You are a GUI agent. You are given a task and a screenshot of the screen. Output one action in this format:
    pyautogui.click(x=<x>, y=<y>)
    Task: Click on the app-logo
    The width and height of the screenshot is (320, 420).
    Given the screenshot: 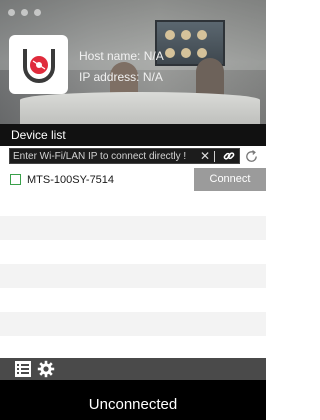 What is the action you would take?
    pyautogui.click(x=38, y=64)
    